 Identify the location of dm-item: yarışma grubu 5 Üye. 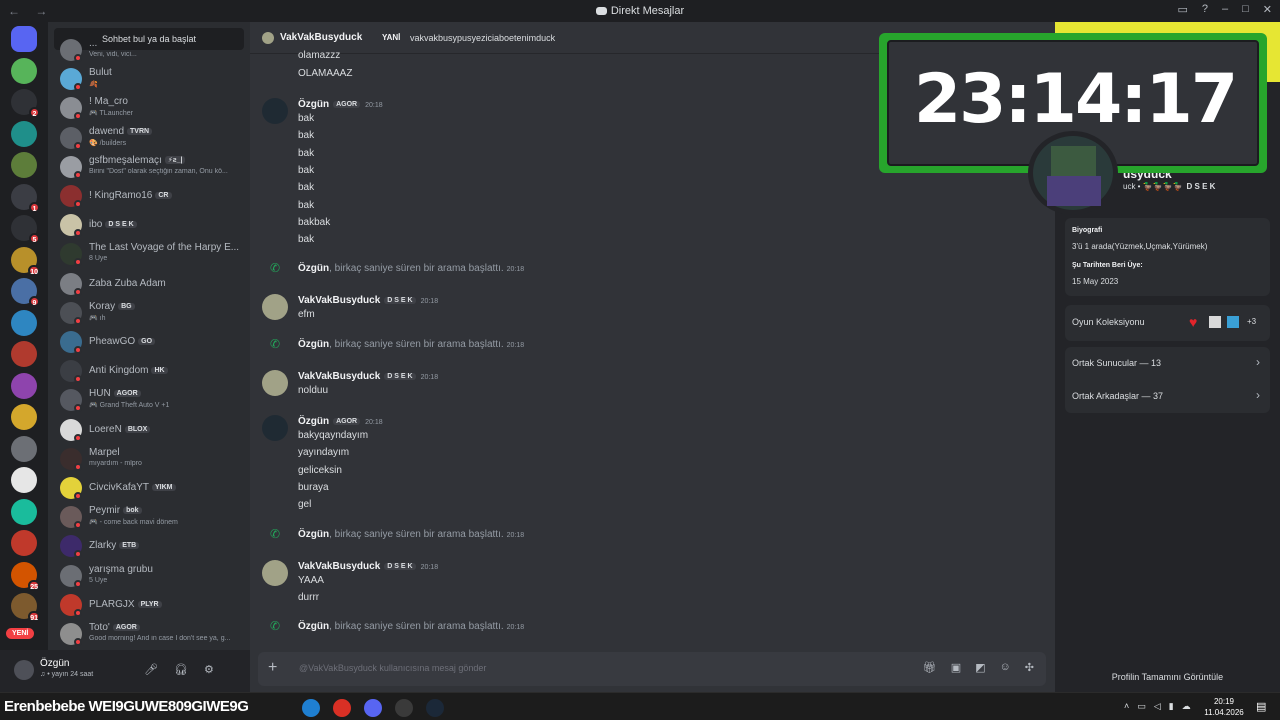
(152, 576).